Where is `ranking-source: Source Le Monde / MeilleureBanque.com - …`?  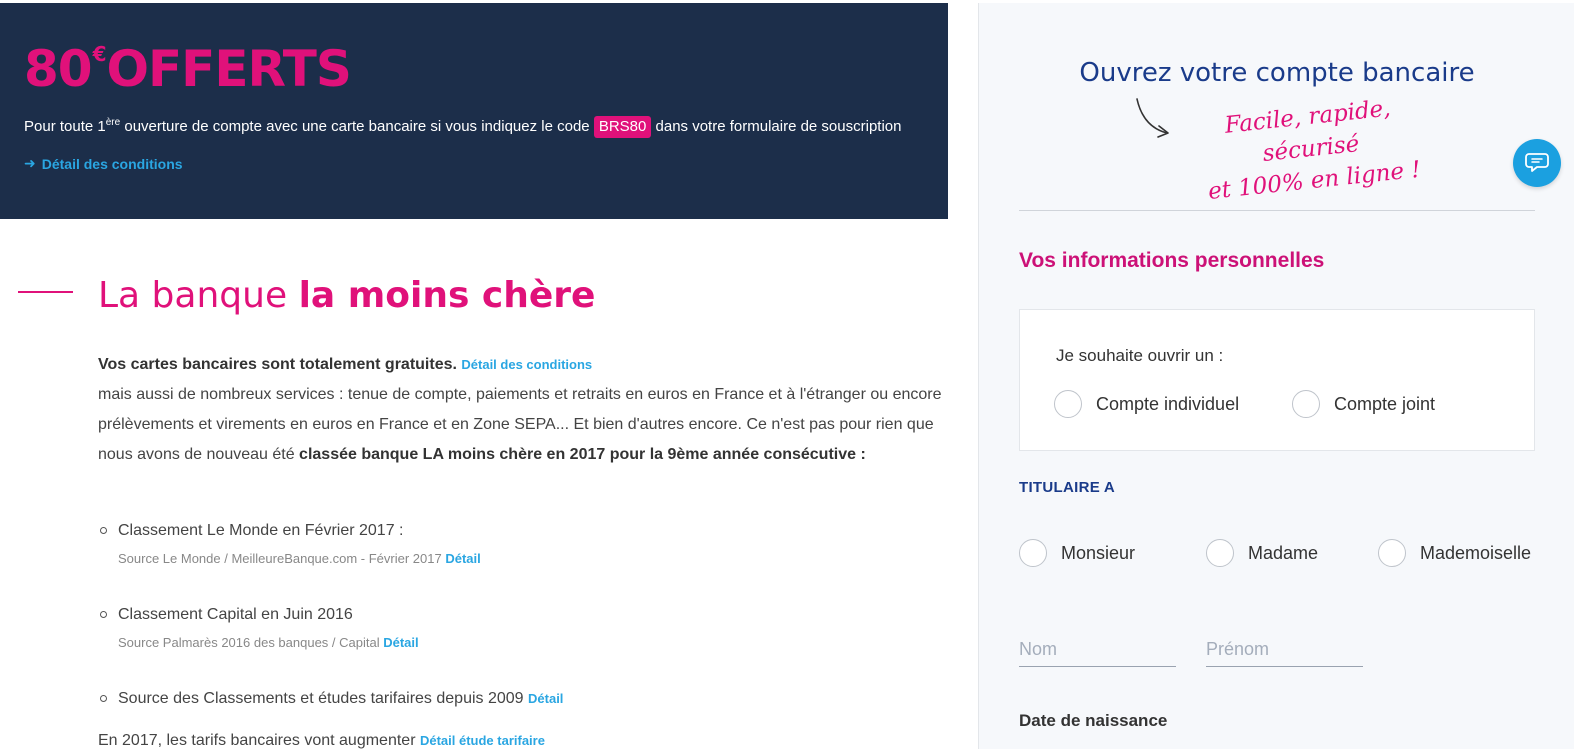
ranking-source: Source Le Monde / MeilleureBanque.com - … is located at coordinates (533, 559).